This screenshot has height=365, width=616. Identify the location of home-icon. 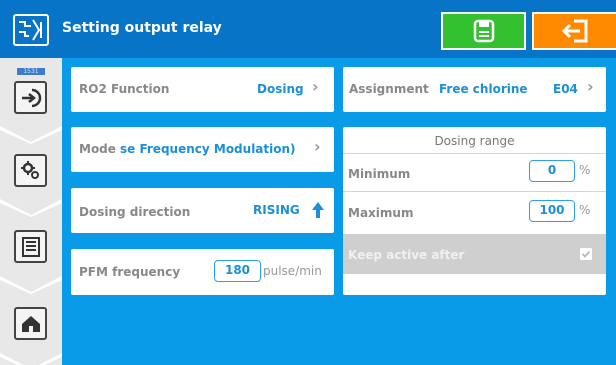
(30, 323).